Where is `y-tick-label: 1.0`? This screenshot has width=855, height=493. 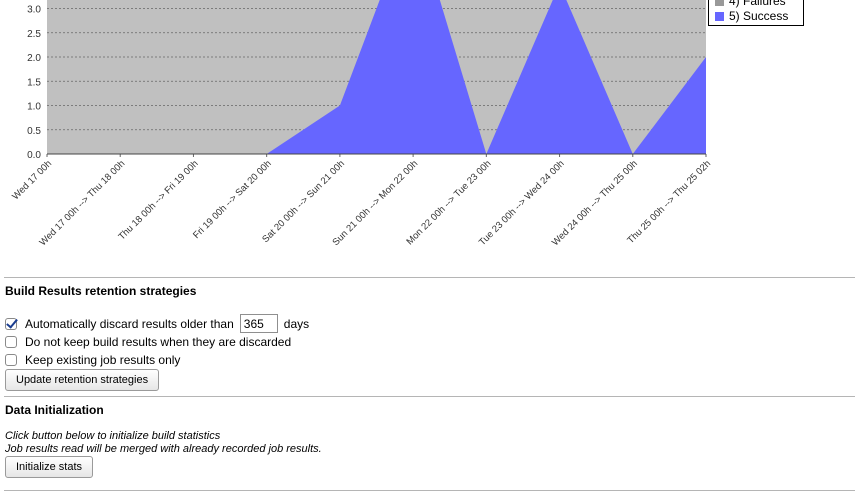 y-tick-label: 1.0 is located at coordinates (34, 107).